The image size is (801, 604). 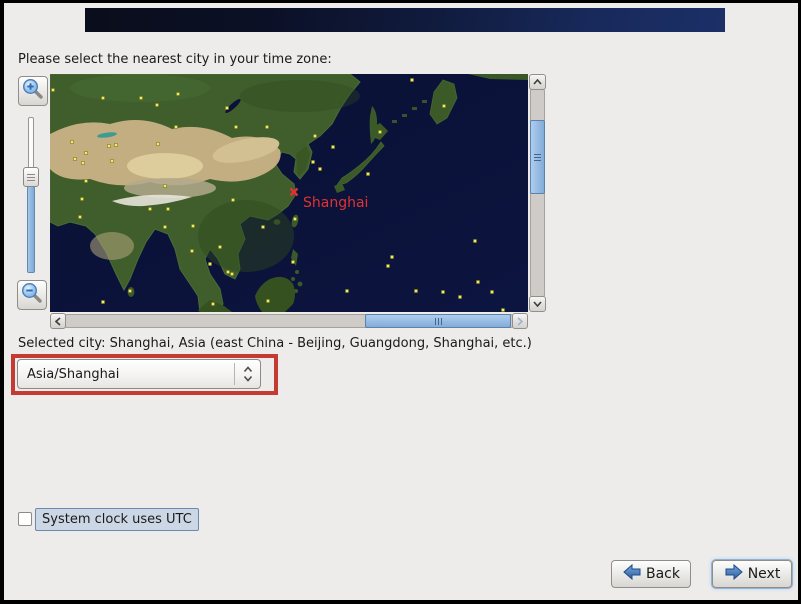 What do you see at coordinates (764, 574) in the screenshot?
I see `next-button-label: Next` at bounding box center [764, 574].